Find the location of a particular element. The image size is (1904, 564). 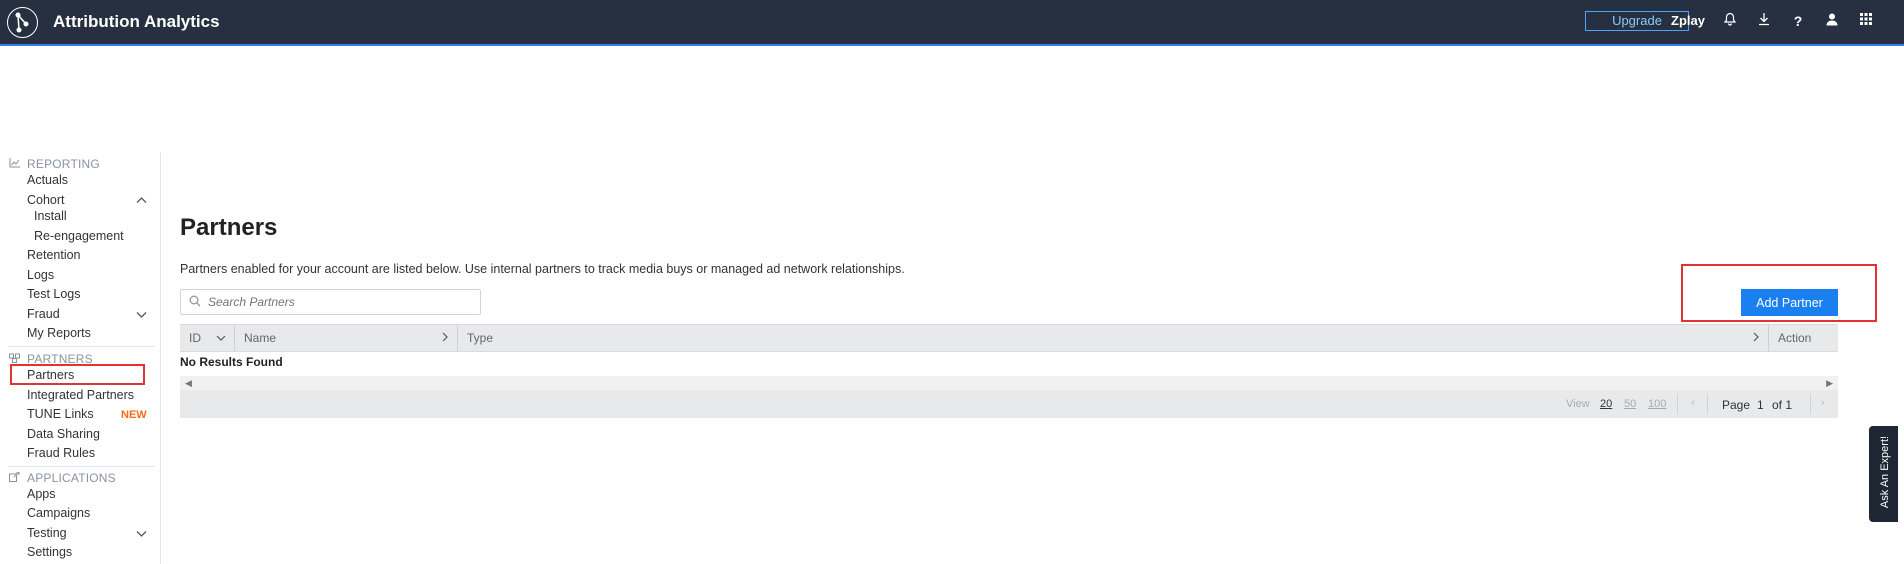

chart-icon is located at coordinates (15, 164).